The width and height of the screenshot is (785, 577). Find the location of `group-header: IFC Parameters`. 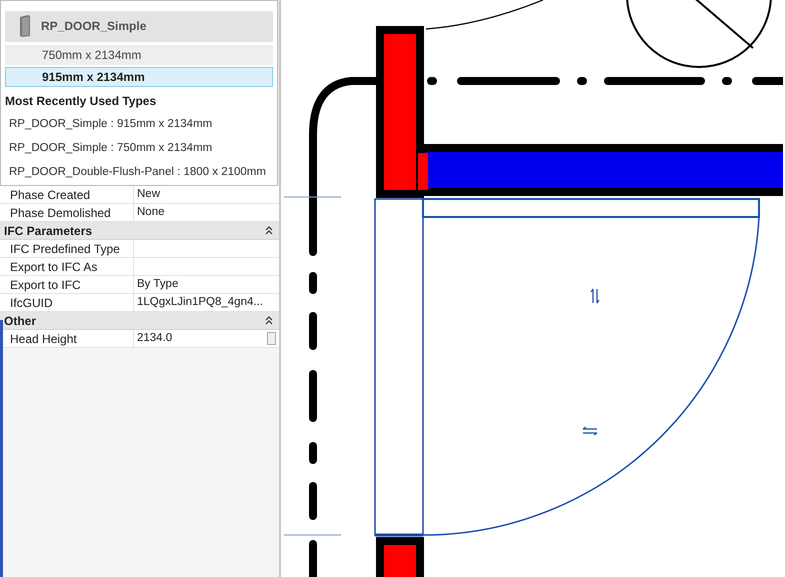

group-header: IFC Parameters is located at coordinates (139, 231).